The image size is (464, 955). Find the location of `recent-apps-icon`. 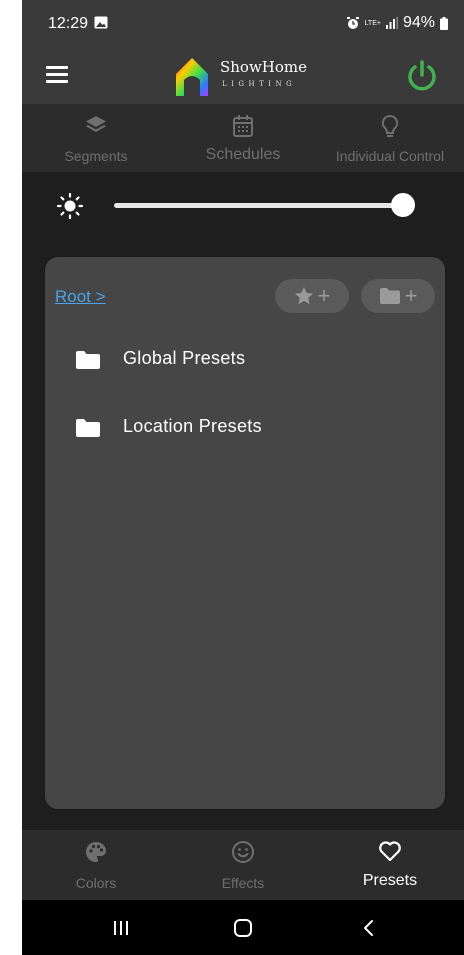

recent-apps-icon is located at coordinates (121, 928).